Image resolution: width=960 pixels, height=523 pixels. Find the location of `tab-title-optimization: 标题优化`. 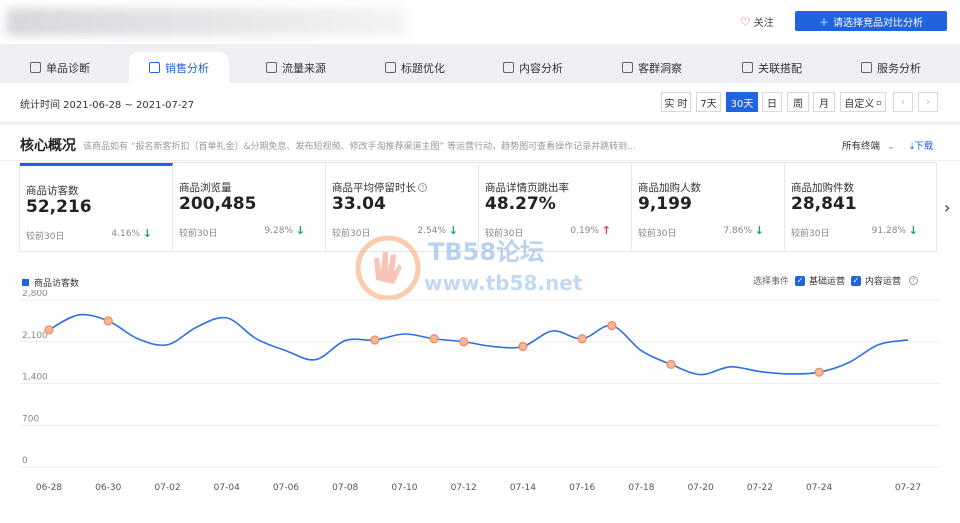

tab-title-optimization: 标题优化 is located at coordinates (415, 67).